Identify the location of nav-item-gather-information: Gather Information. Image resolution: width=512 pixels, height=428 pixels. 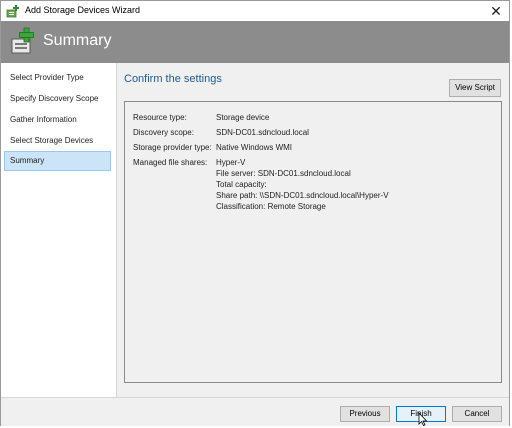
(57, 120).